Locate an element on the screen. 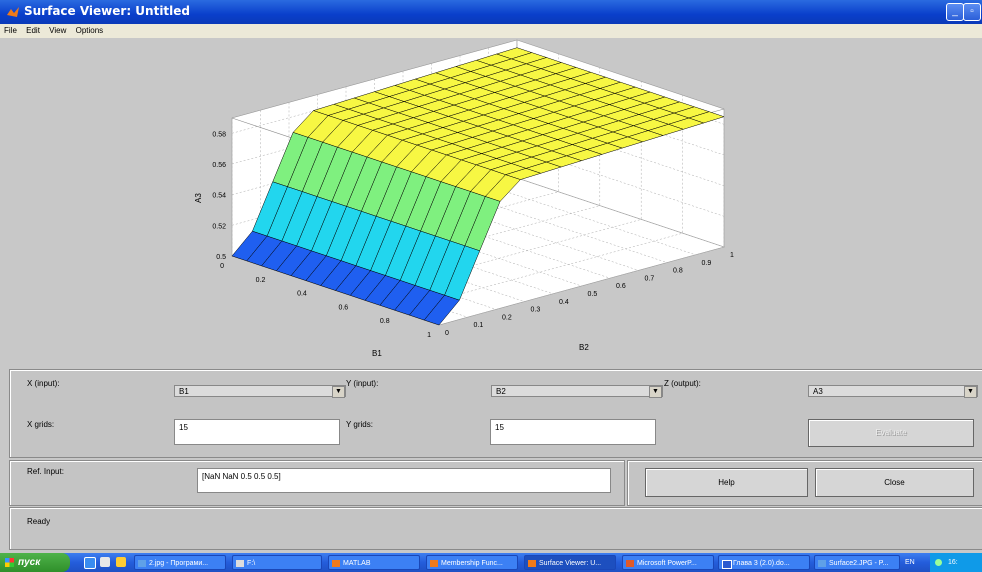  y-input-value: B2 is located at coordinates (501, 391).